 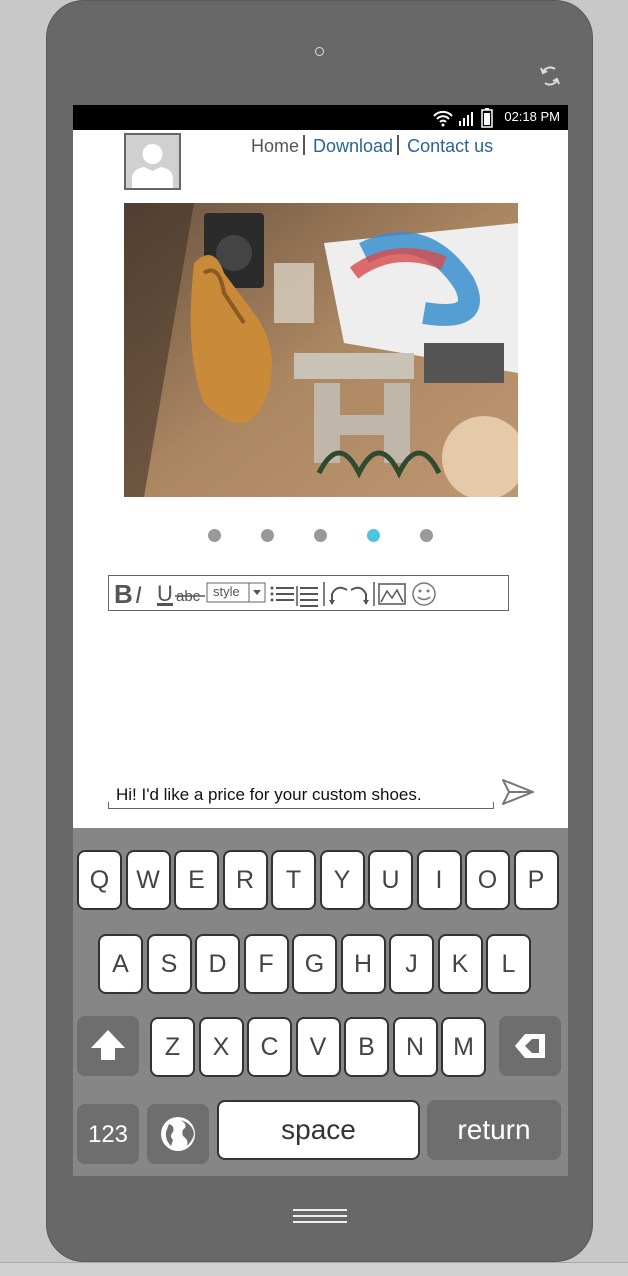 What do you see at coordinates (366, 1047) in the screenshot?
I see `key-b: B` at bounding box center [366, 1047].